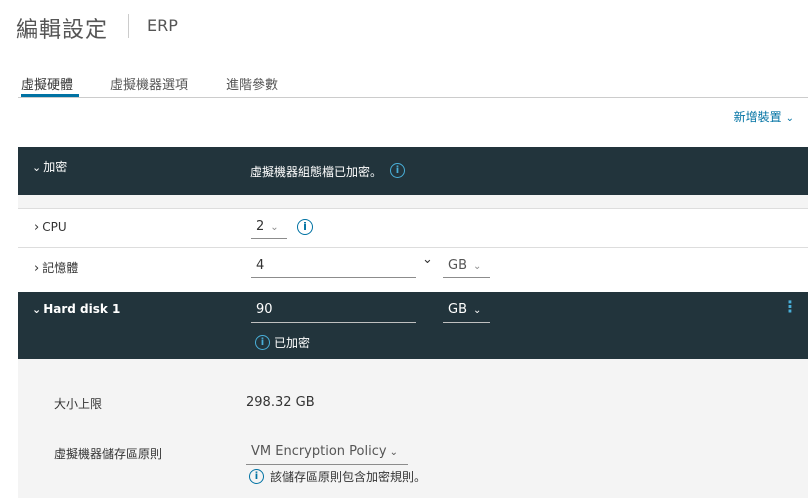 The image size is (808, 498). I want to click on encryption-label: 加密, so click(55, 167).